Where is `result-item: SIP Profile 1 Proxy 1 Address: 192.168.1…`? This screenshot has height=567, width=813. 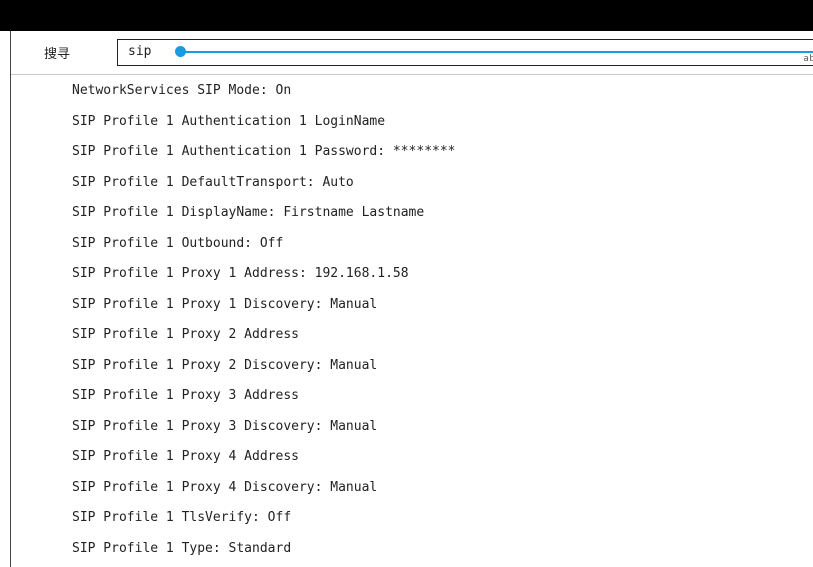
result-item: SIP Profile 1 Proxy 1 Address: 192.168.1… is located at coordinates (412, 274).